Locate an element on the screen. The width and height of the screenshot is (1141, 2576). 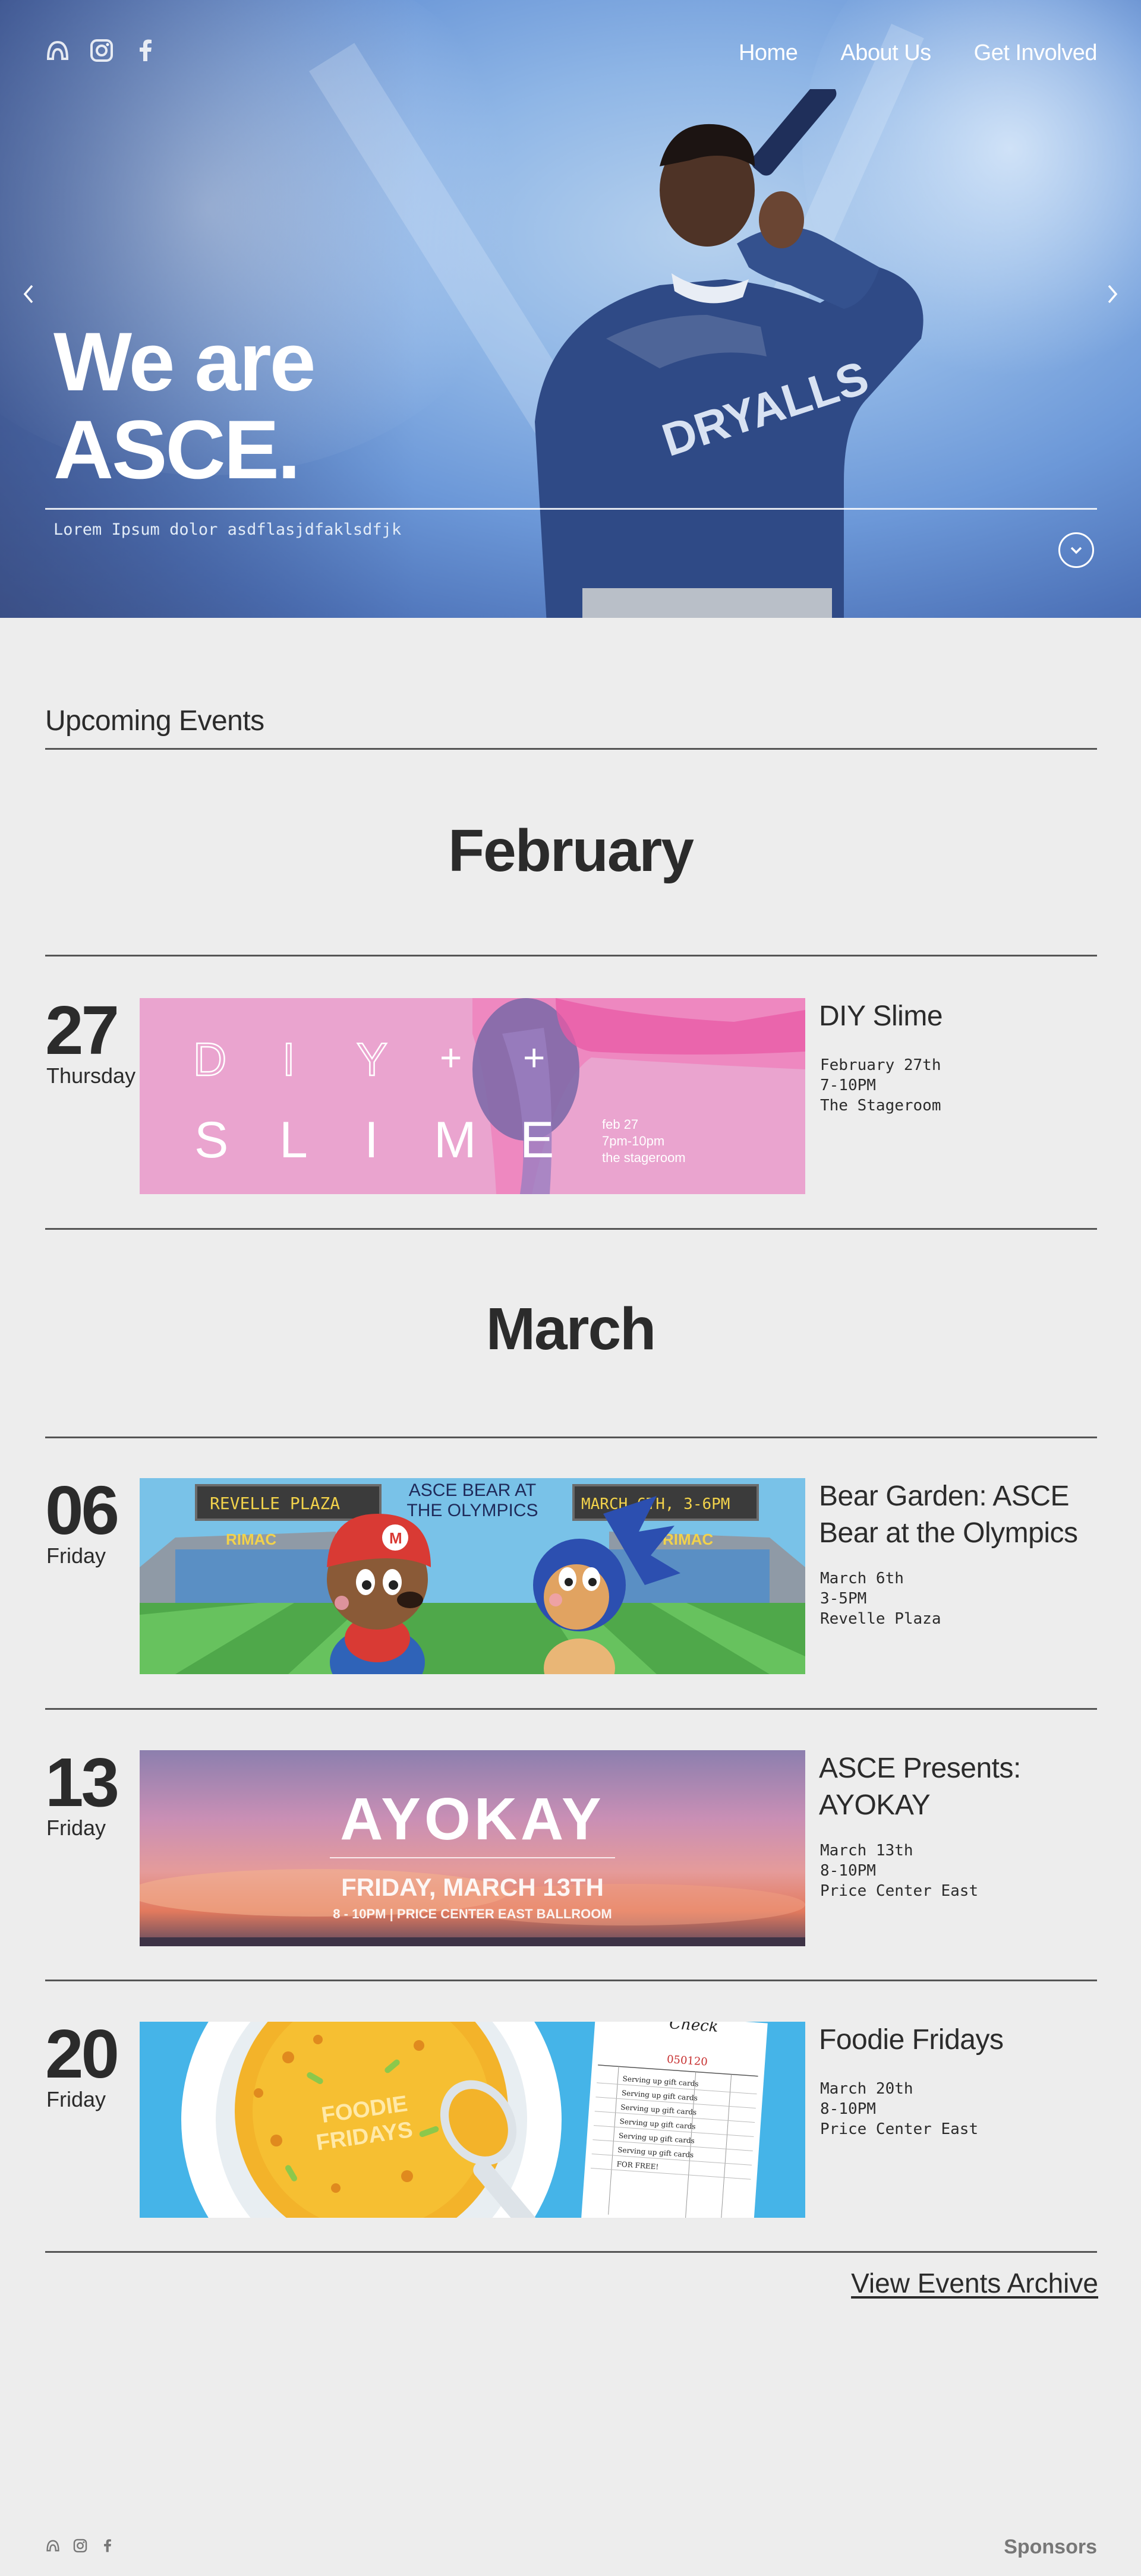
event-location: Revelle Plaza is located at coordinates (880, 1619).